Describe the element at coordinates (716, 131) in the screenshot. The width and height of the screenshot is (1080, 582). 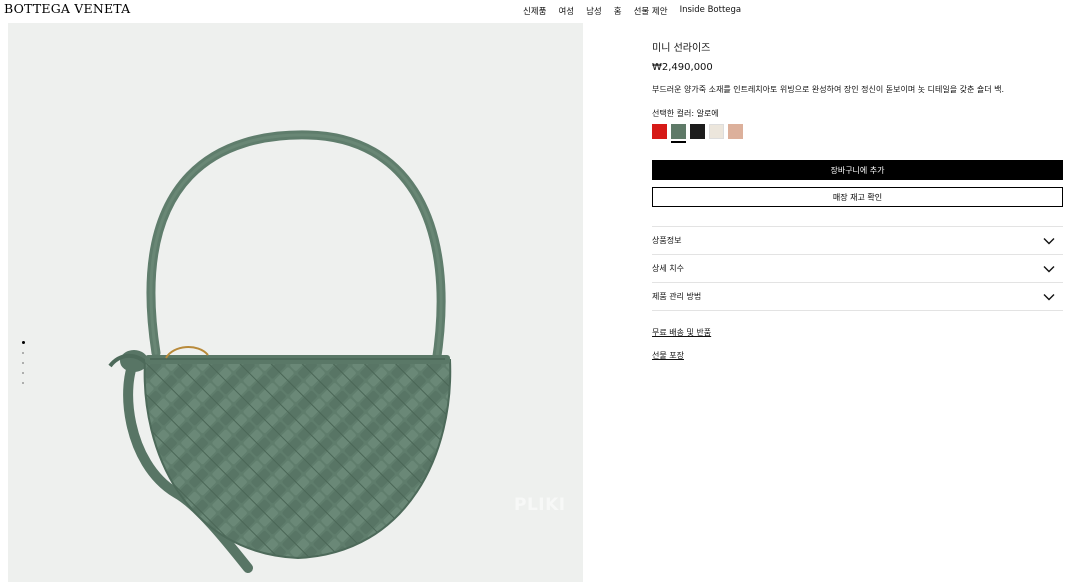
I see `swatch-off-white` at that location.